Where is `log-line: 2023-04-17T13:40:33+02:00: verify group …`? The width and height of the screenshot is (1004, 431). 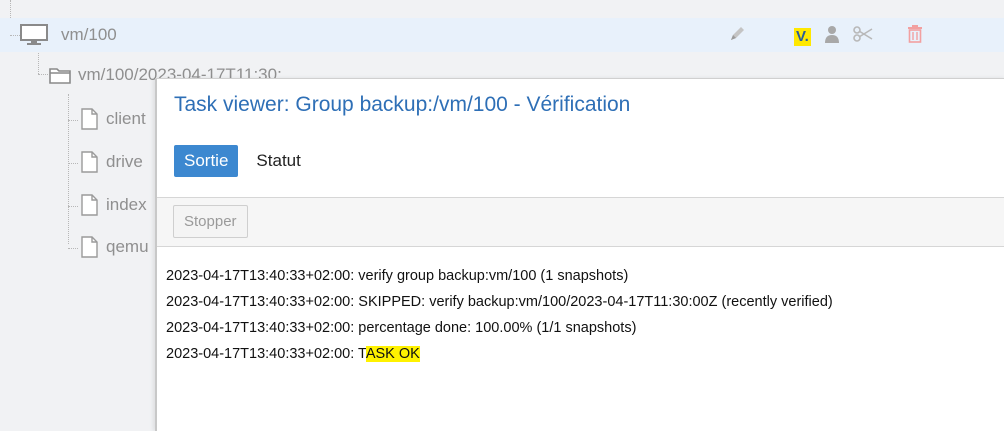 log-line: 2023-04-17T13:40:33+02:00: verify group … is located at coordinates (397, 276).